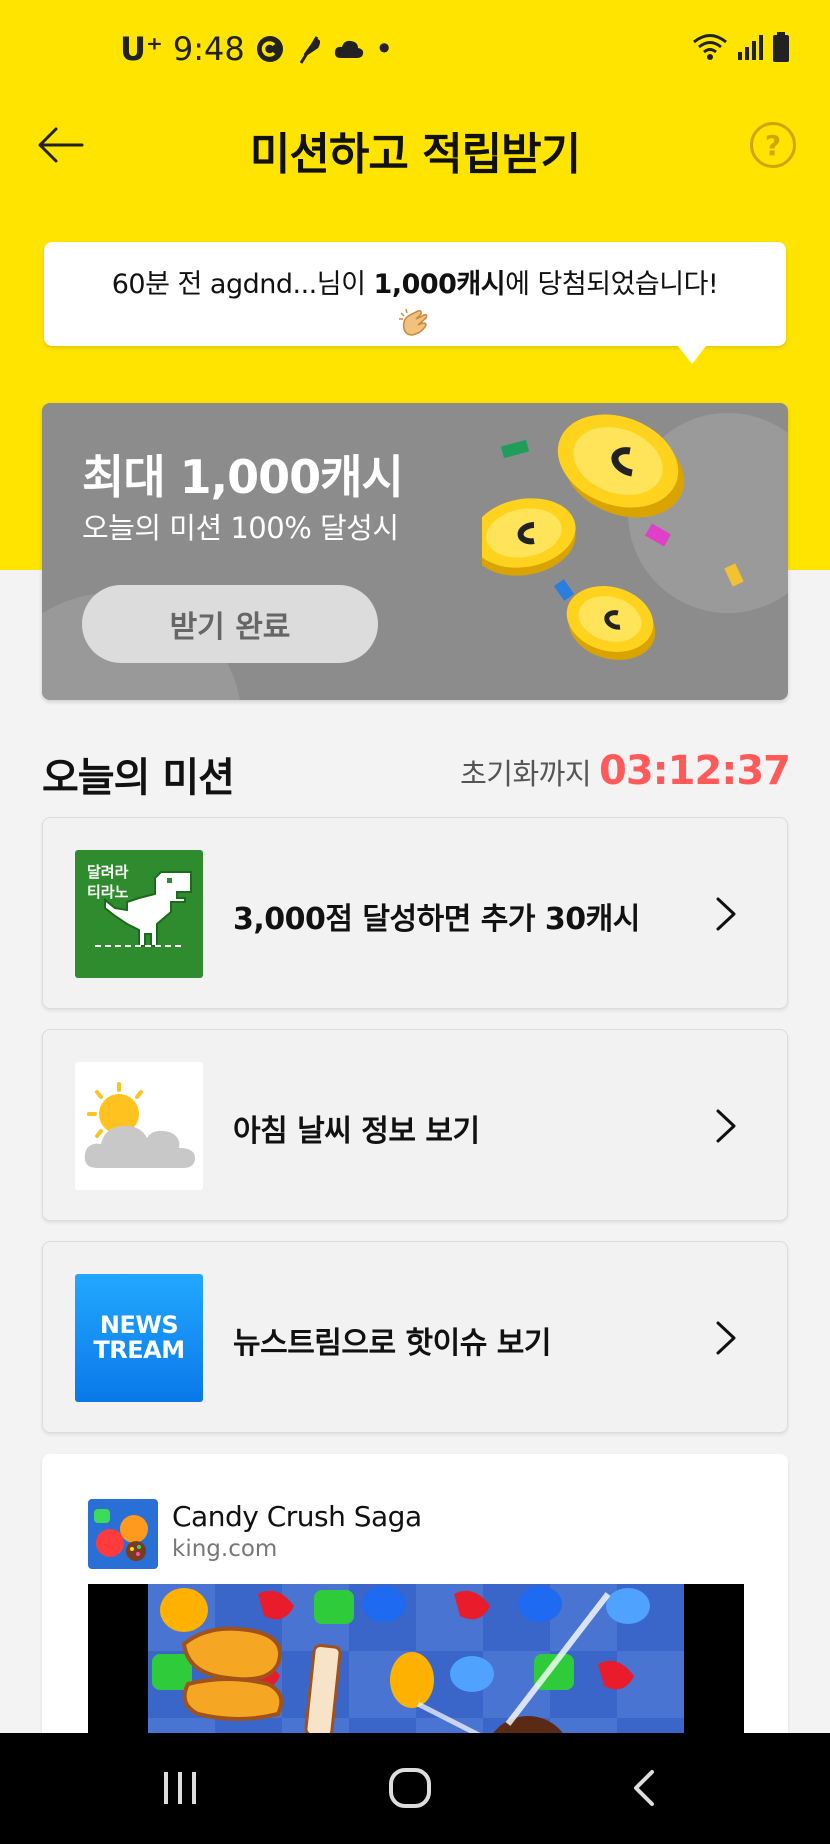 The height and width of the screenshot is (1844, 830). What do you see at coordinates (138, 778) in the screenshot?
I see `section-title-missions: 오늘의 미션` at bounding box center [138, 778].